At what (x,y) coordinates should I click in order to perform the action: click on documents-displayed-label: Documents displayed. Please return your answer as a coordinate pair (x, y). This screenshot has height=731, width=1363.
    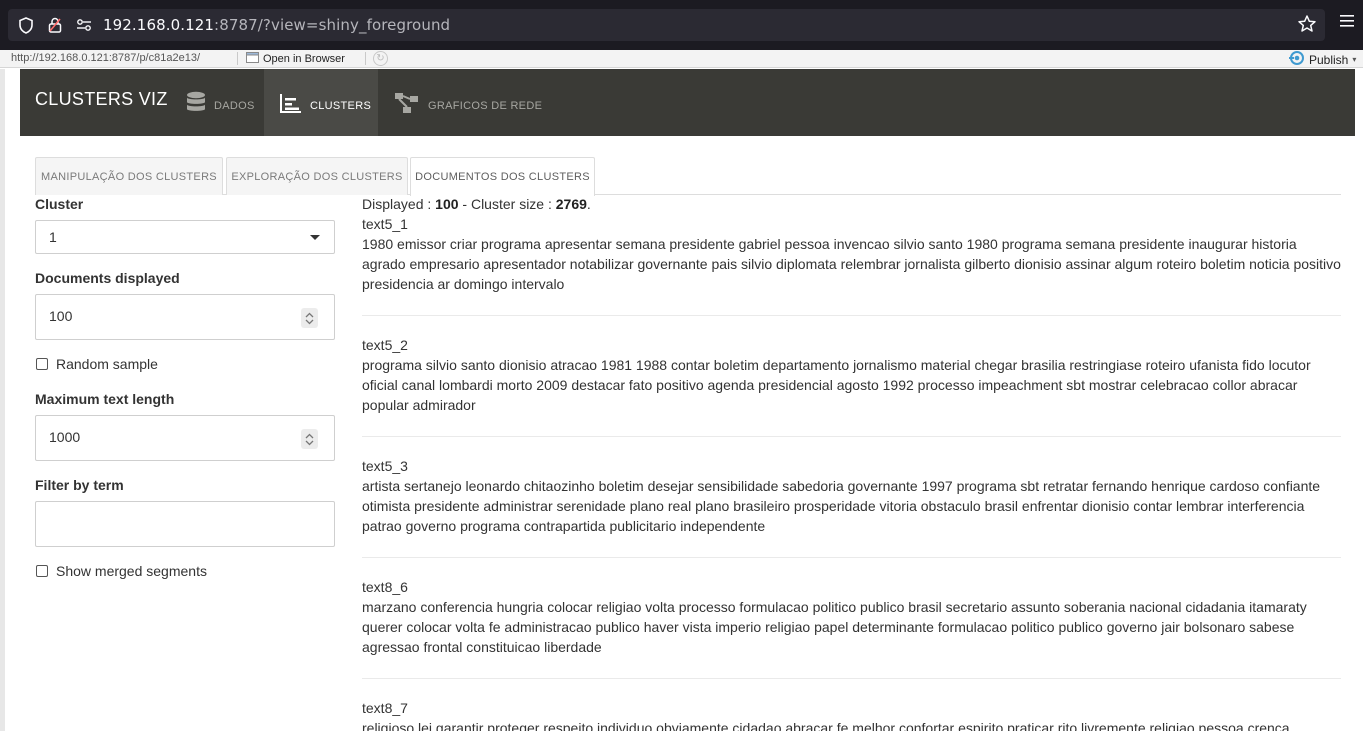
    Looking at the image, I should click on (107, 278).